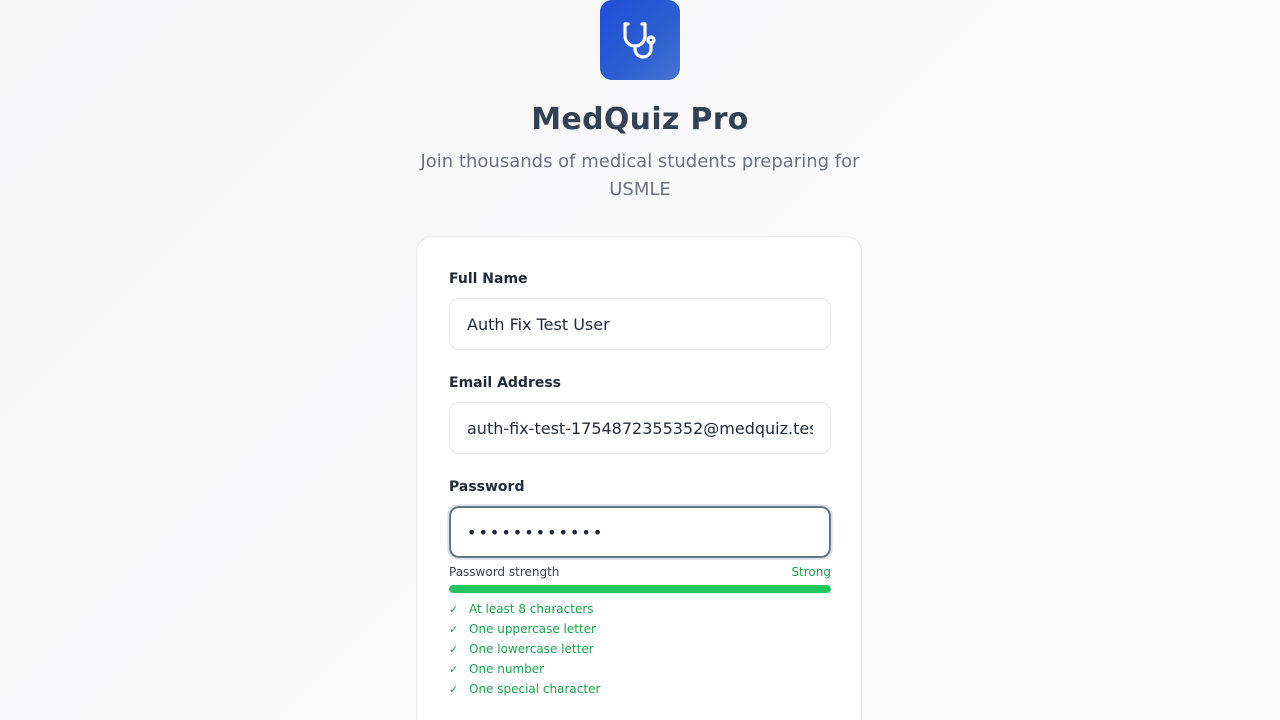  I want to click on password-requirement-item: ✓ One special character, so click(524, 689).